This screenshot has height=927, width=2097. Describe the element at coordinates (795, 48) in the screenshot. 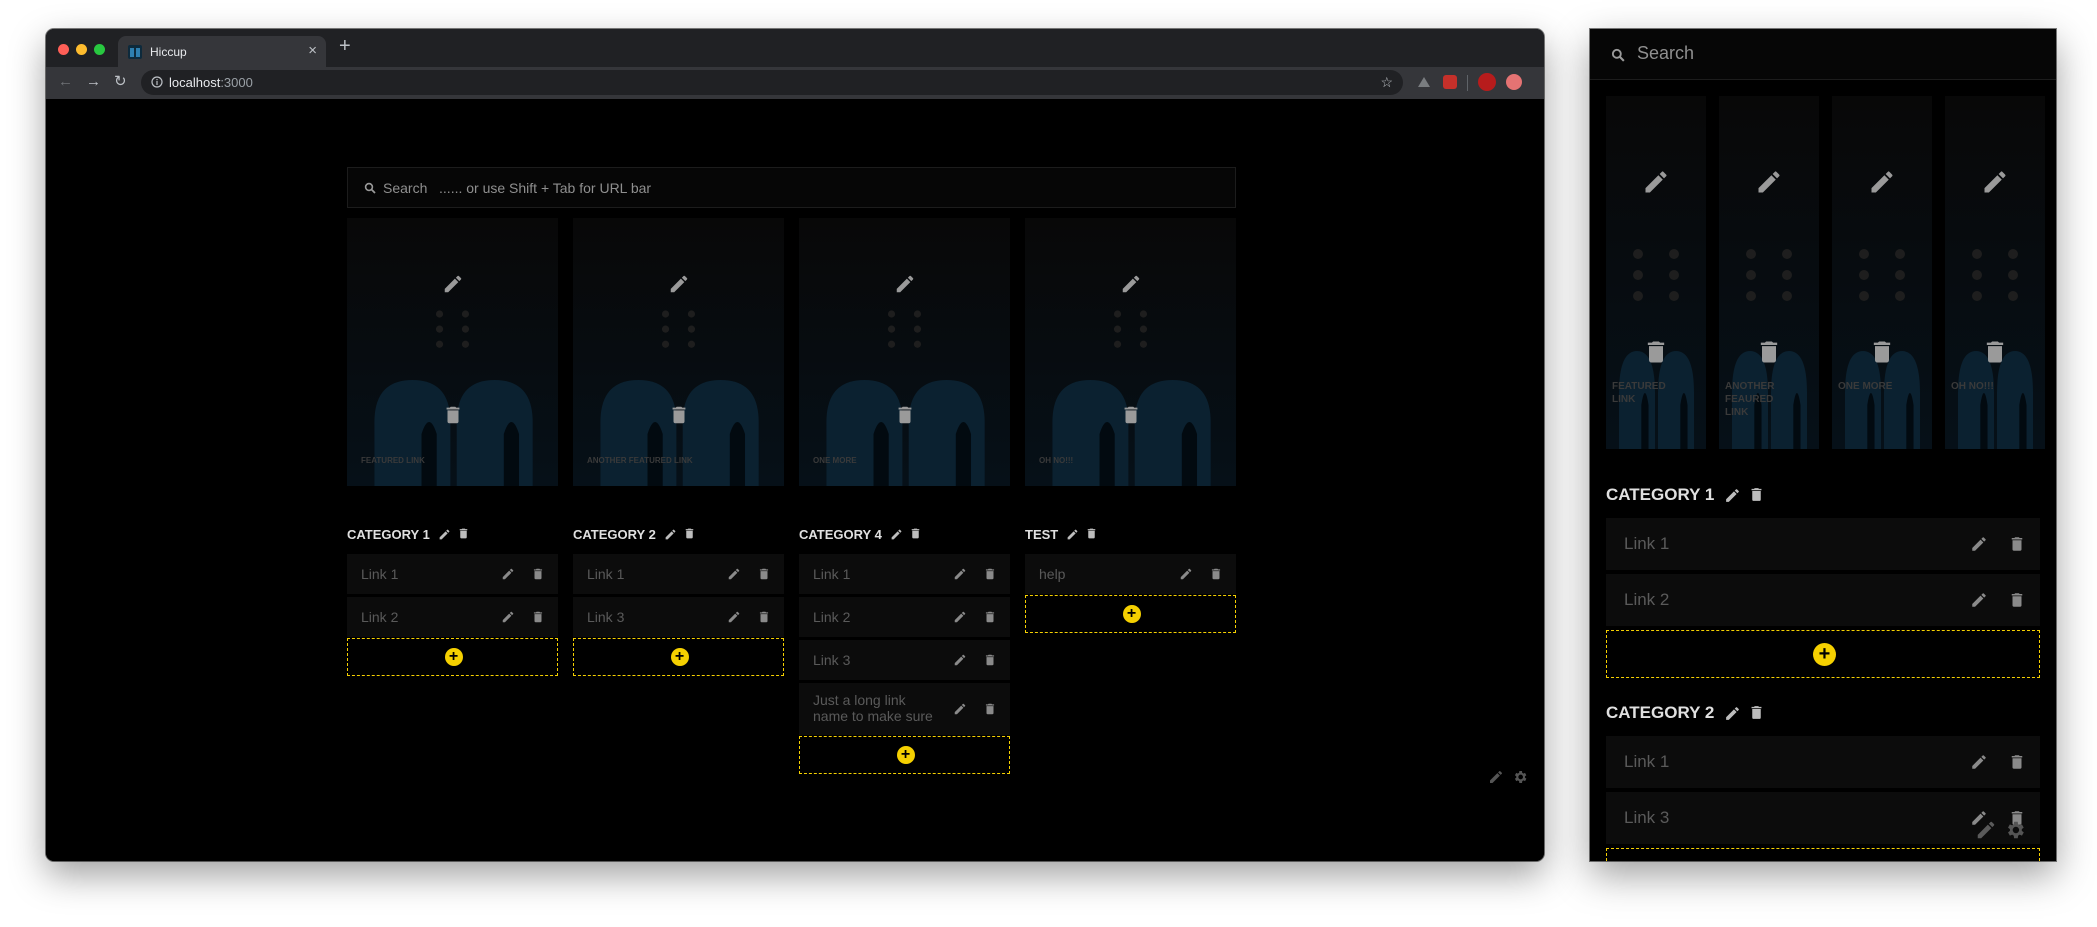

I see `tab-strip: Hiccup × +` at that location.